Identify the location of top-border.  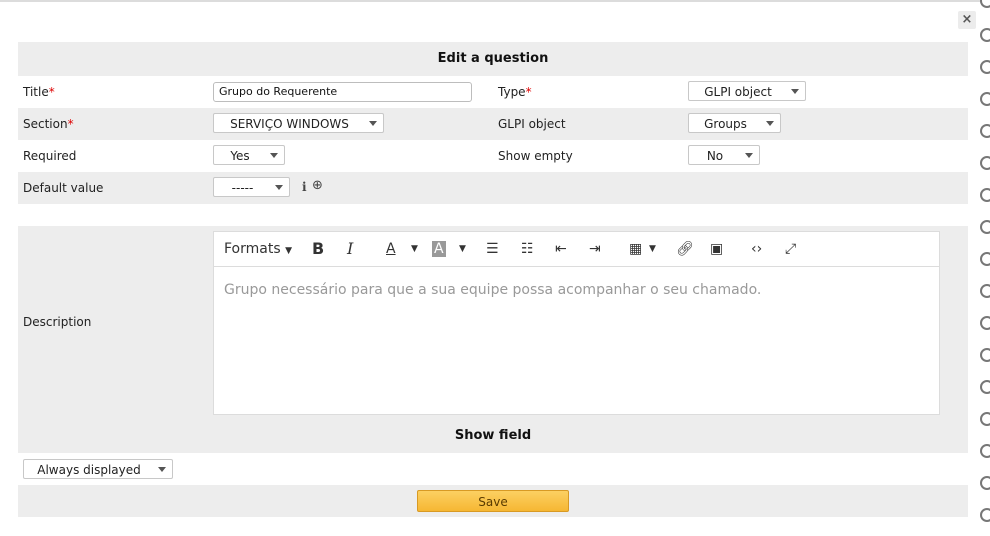
(495, 1).